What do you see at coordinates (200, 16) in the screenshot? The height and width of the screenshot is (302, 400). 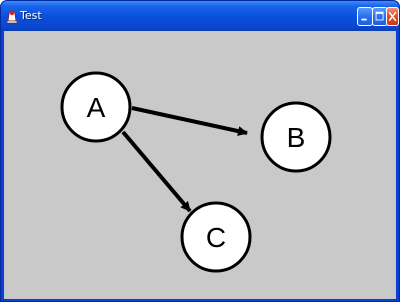 I see `title-bar: Test` at bounding box center [200, 16].